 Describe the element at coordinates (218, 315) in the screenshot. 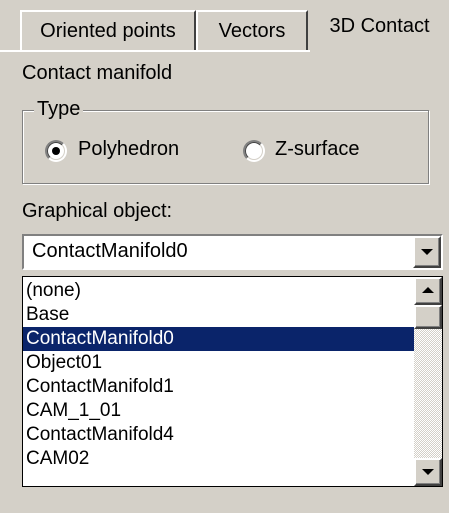

I see `list-item: Base` at that location.